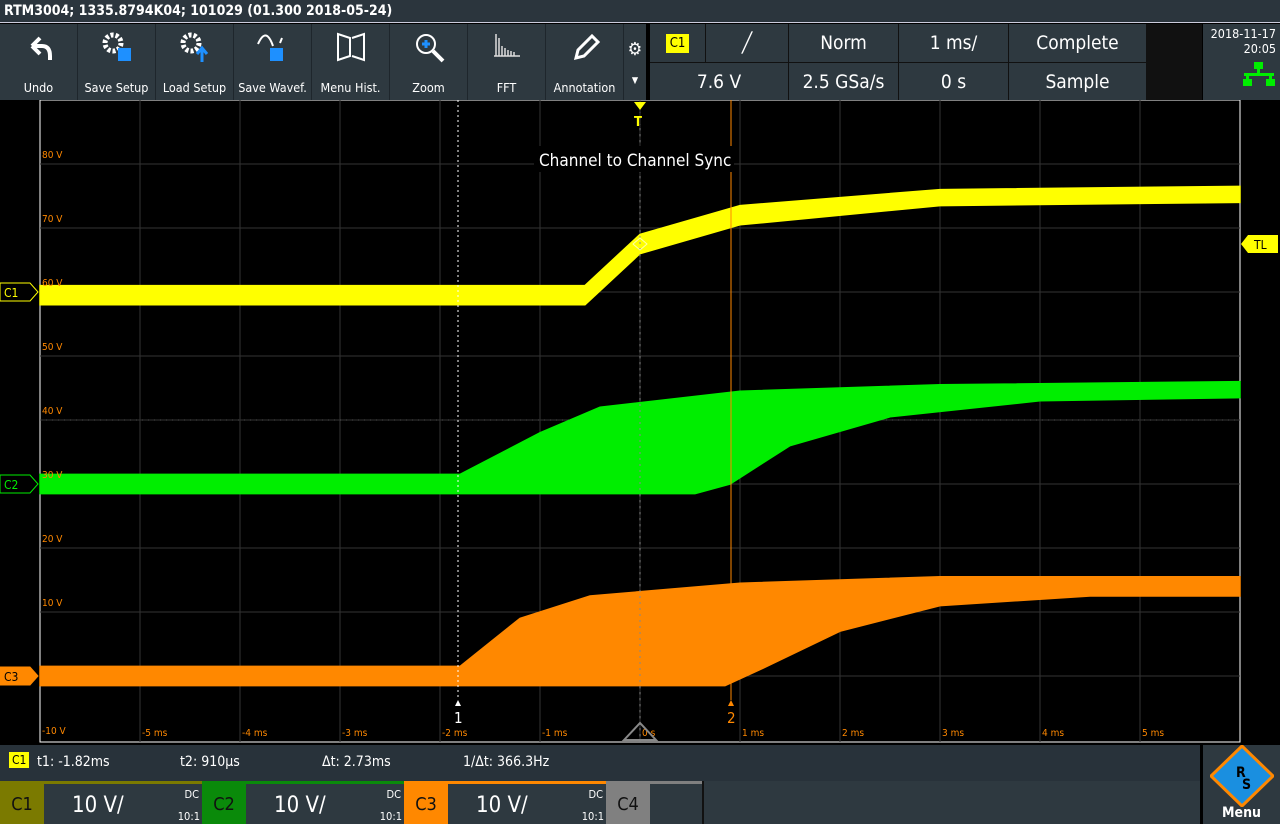  I want to click on zoom-icon, so click(429, 48).